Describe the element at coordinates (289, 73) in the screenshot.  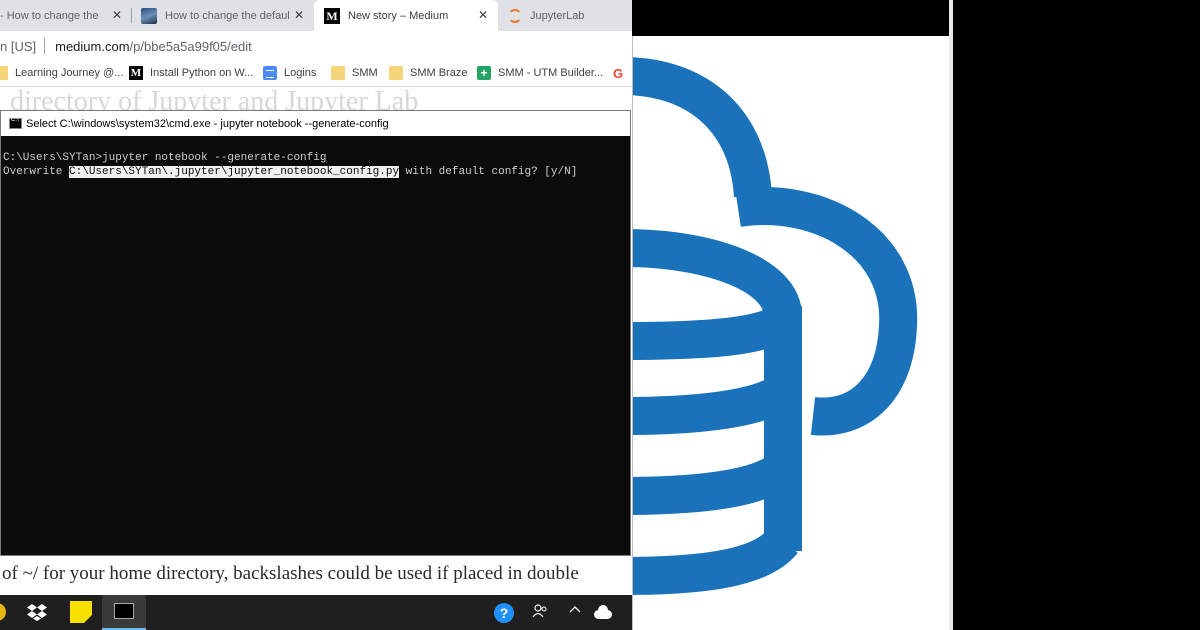
I see `bookmark-logins: Logins` at that location.